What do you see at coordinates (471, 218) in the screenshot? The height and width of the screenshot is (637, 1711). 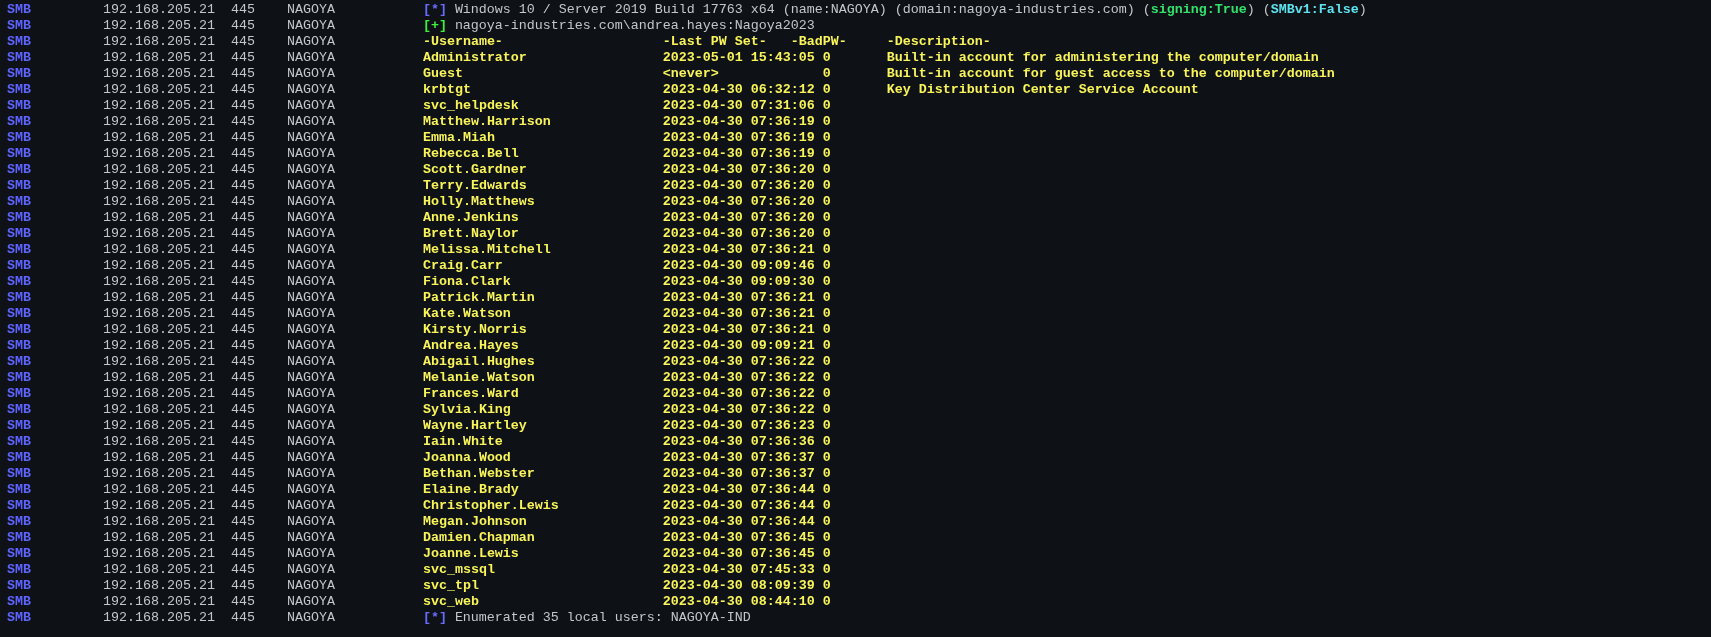 I see `username: Anne.Jenkins` at bounding box center [471, 218].